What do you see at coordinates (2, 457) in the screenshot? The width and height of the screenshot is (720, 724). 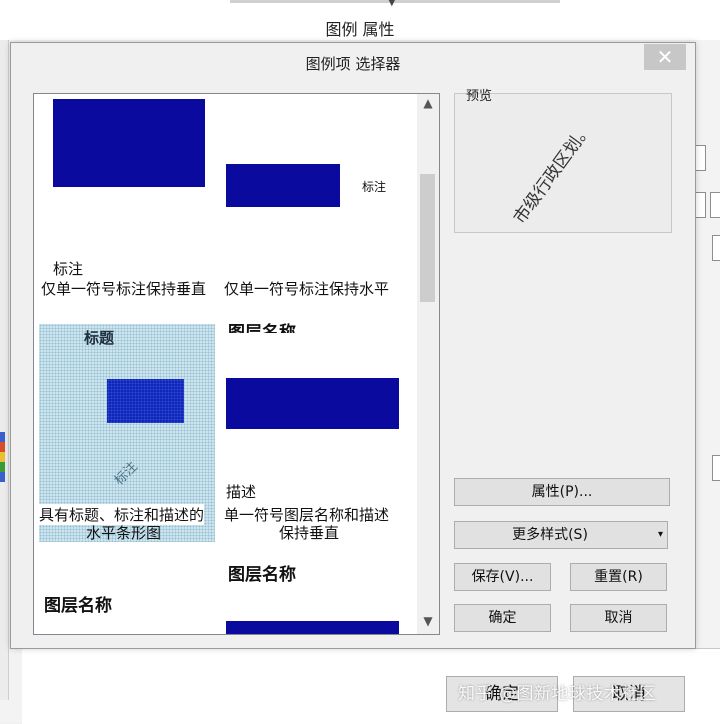 I see `map-thumbnail-edge` at bounding box center [2, 457].